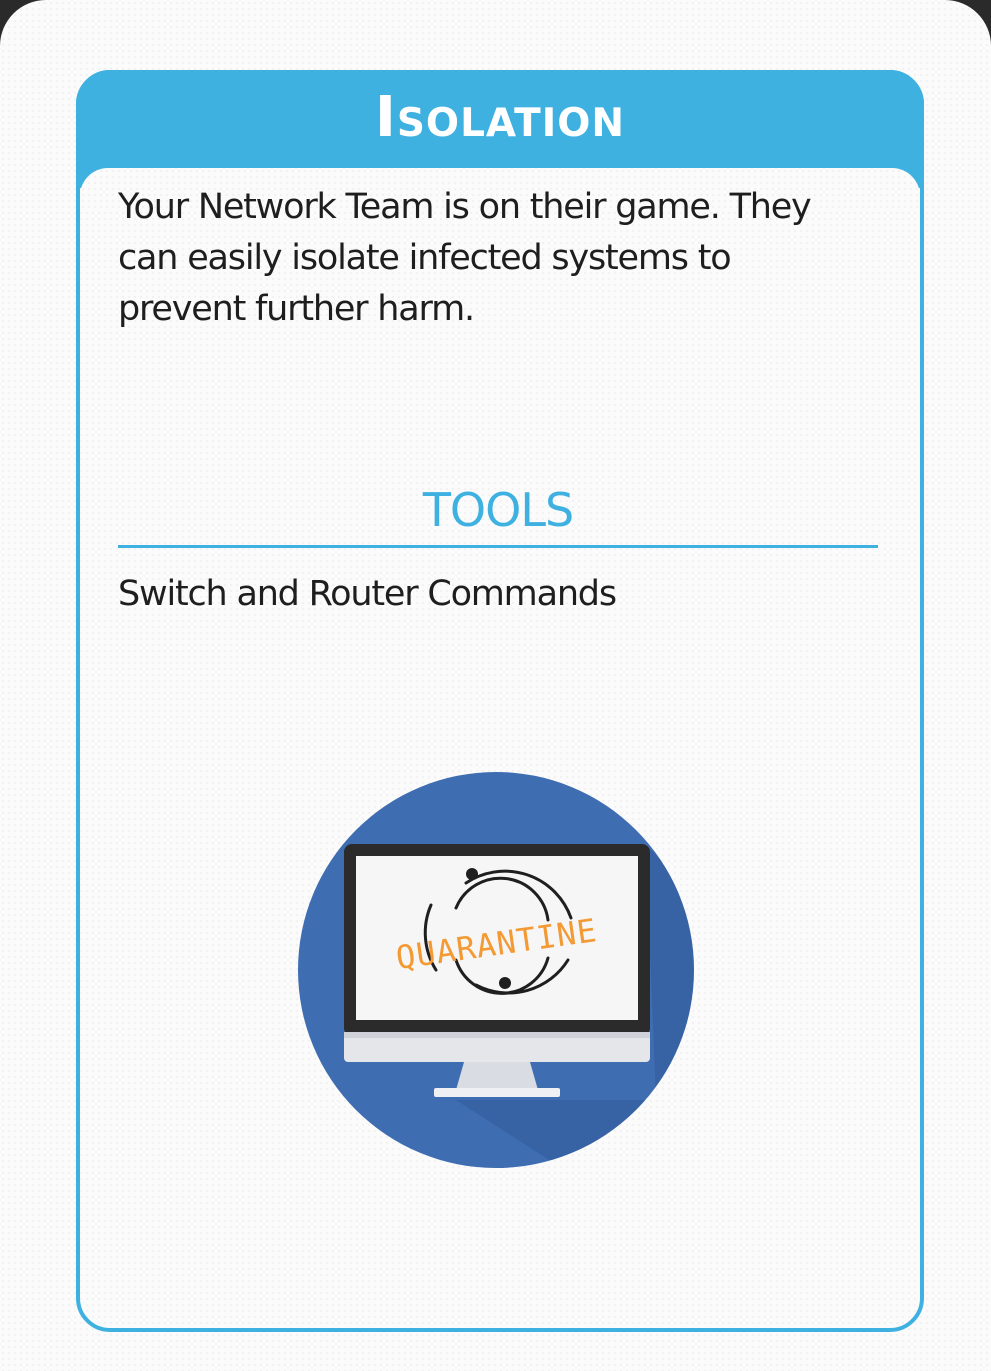 This screenshot has height=1371, width=991. What do you see at coordinates (498, 546) in the screenshot?
I see `tools-divider` at bounding box center [498, 546].